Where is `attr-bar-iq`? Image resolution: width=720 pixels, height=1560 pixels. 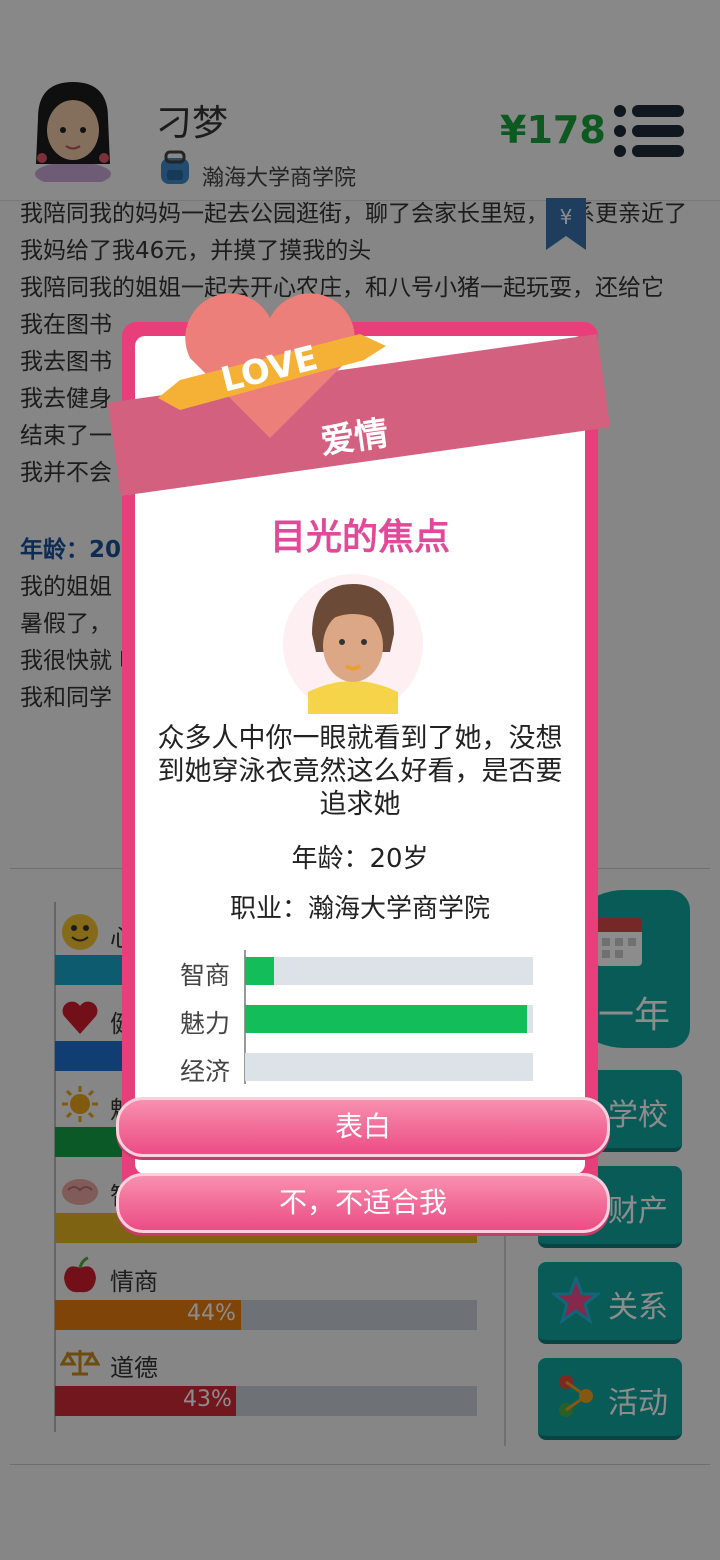 attr-bar-iq is located at coordinates (389, 971).